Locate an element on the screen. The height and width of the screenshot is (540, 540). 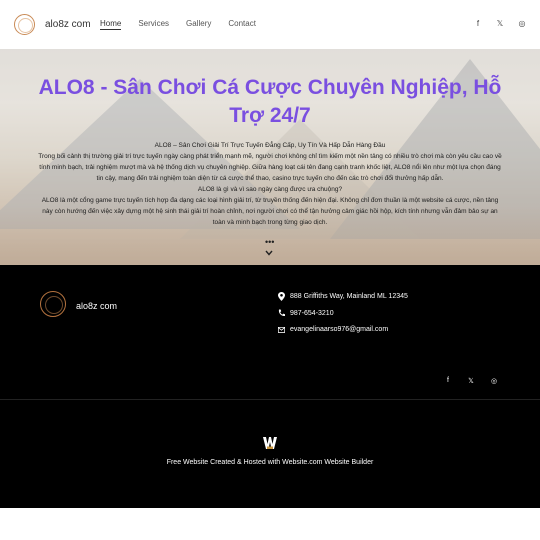
main-nav: Home Services Gallery Contact is located at coordinates (186, 24).